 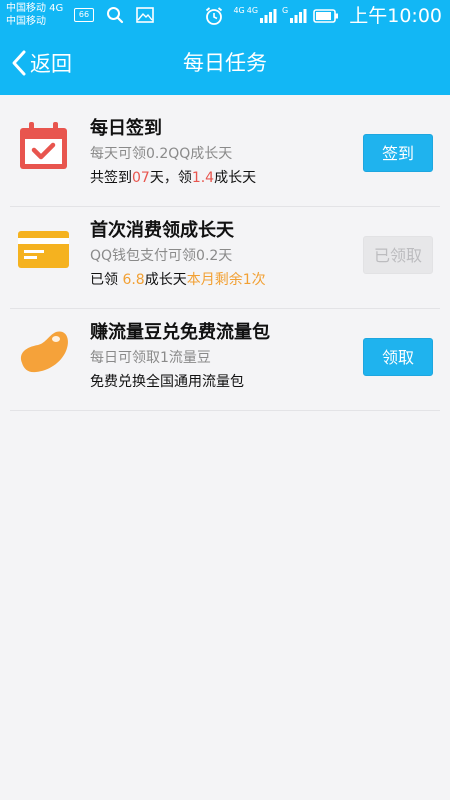 I want to click on task-info: 已领 6.8成长天本月剩余1次, so click(x=178, y=280).